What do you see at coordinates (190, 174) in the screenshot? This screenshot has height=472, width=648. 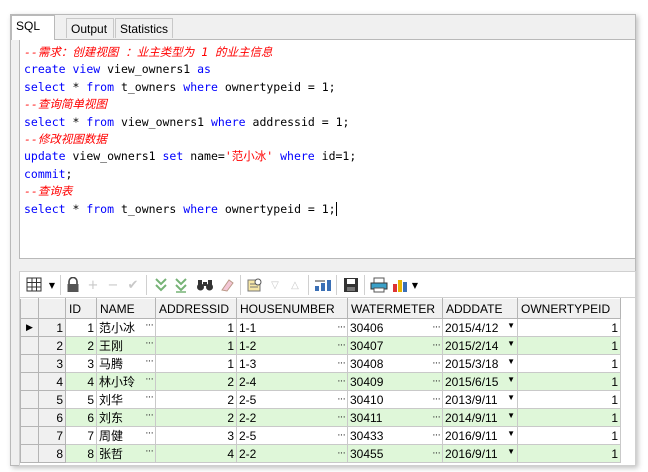 I see `code-line: commit;` at bounding box center [190, 174].